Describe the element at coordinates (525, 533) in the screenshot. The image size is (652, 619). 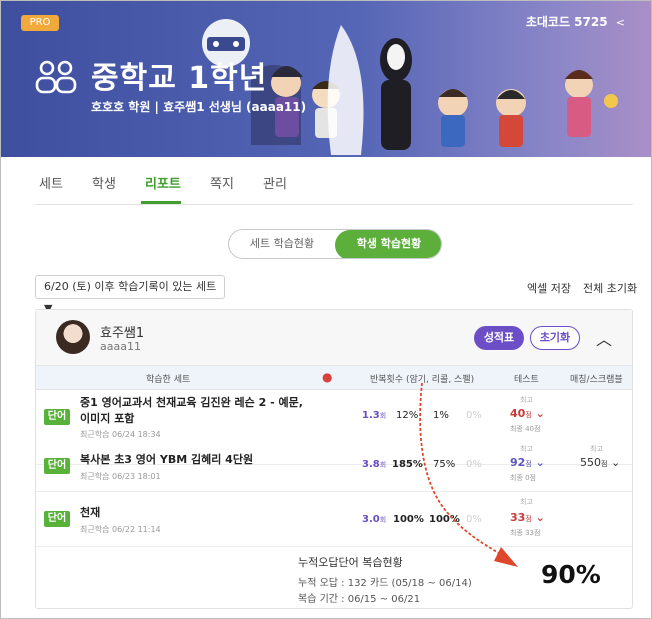
I see `test-final: 최종 33점` at that location.